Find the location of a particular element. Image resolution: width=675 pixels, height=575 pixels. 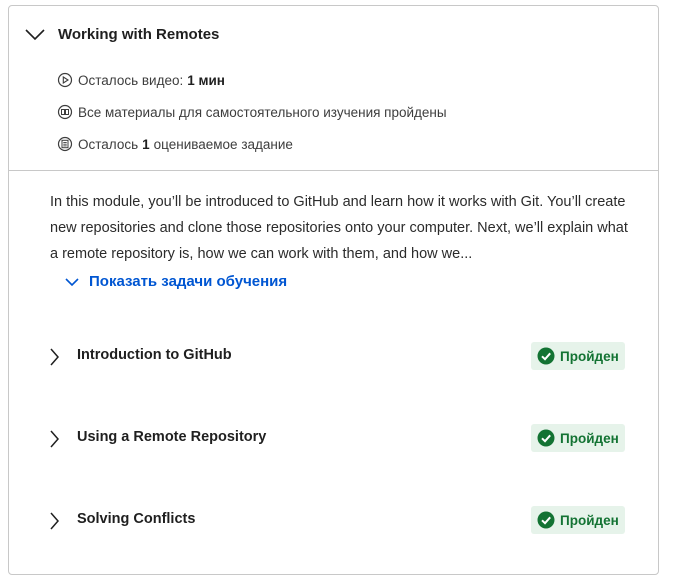

meta-video-prefix: Осталось видео: is located at coordinates (131, 80).